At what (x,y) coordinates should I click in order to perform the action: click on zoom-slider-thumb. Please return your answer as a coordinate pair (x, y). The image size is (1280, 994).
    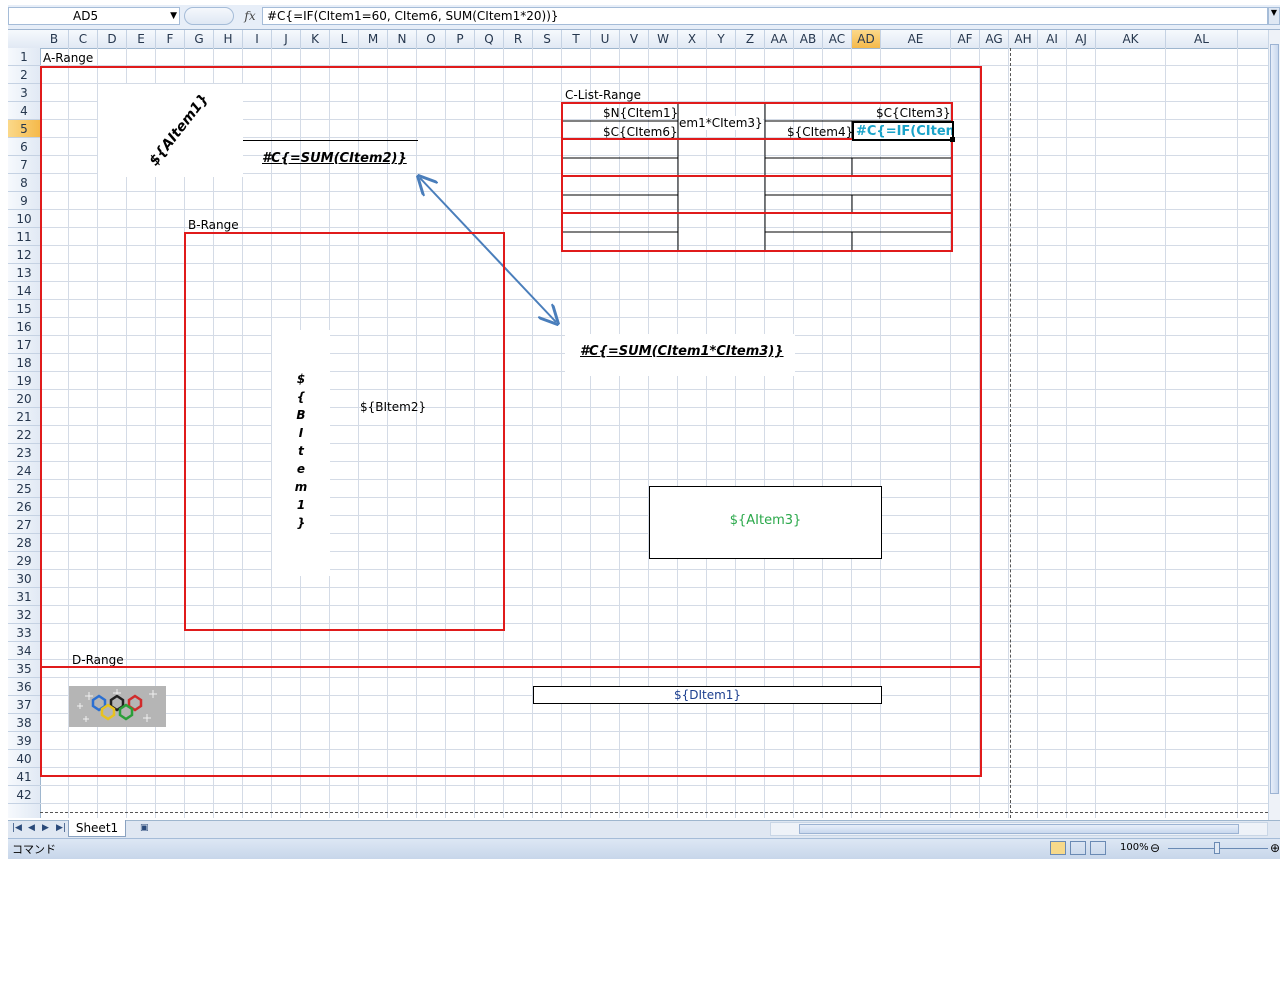
    Looking at the image, I should click on (1217, 848).